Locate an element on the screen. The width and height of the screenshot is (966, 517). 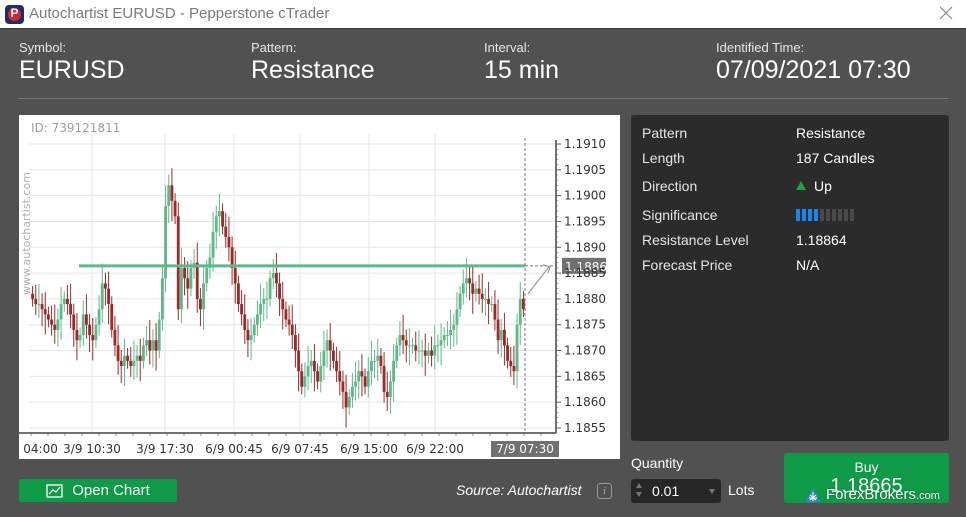
info-length-label: Length is located at coordinates (663, 158).